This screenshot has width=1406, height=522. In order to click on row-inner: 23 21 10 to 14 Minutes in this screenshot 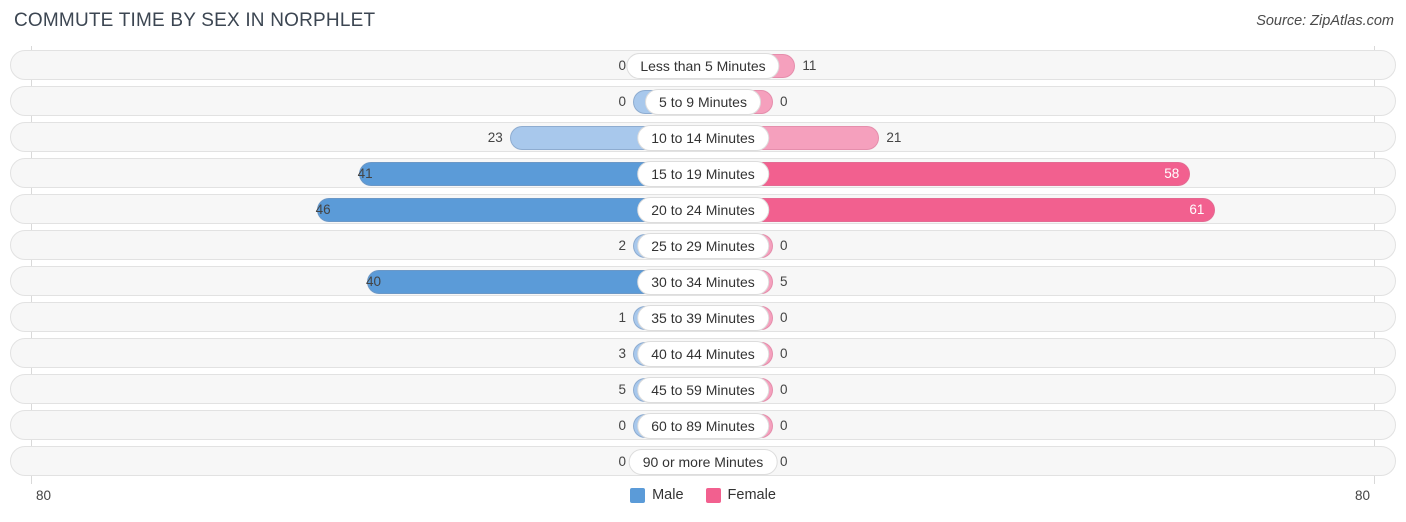, I will do `click(703, 137)`.